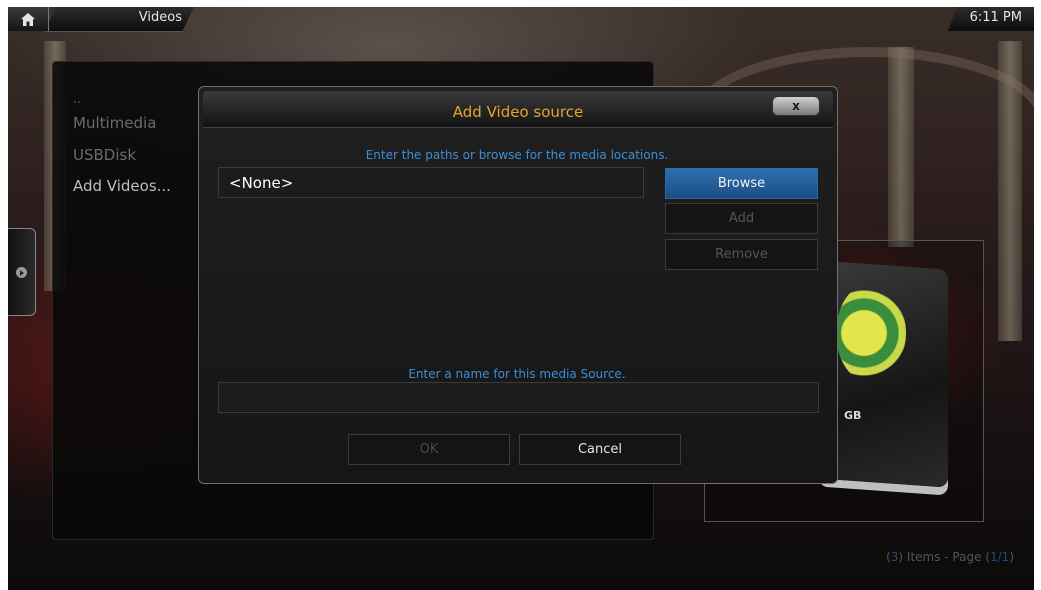  What do you see at coordinates (429, 449) in the screenshot?
I see `ok-button: OK` at bounding box center [429, 449].